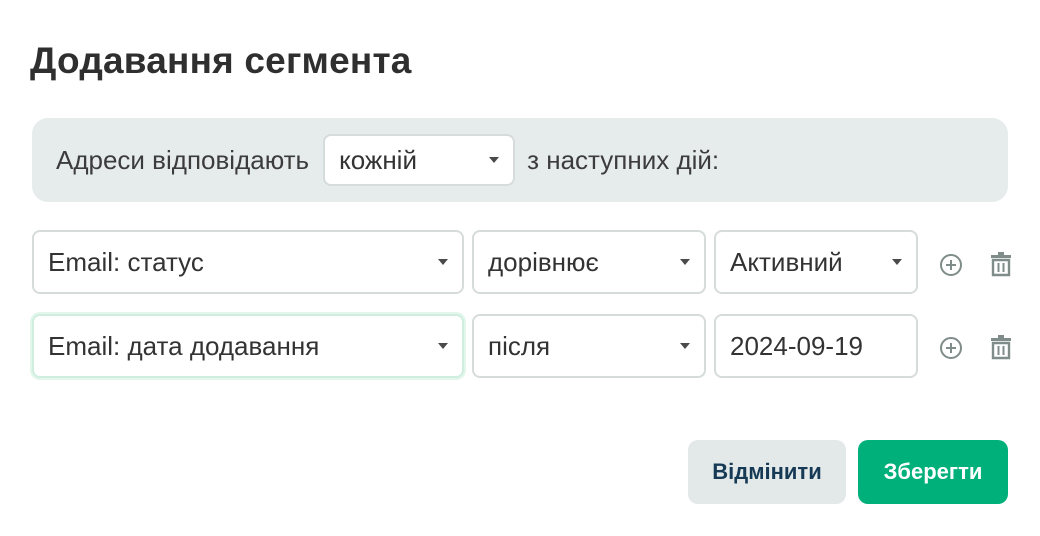 The height and width of the screenshot is (536, 1040). Describe the element at coordinates (786, 261) in the screenshot. I see `condition-value: Активний` at that location.